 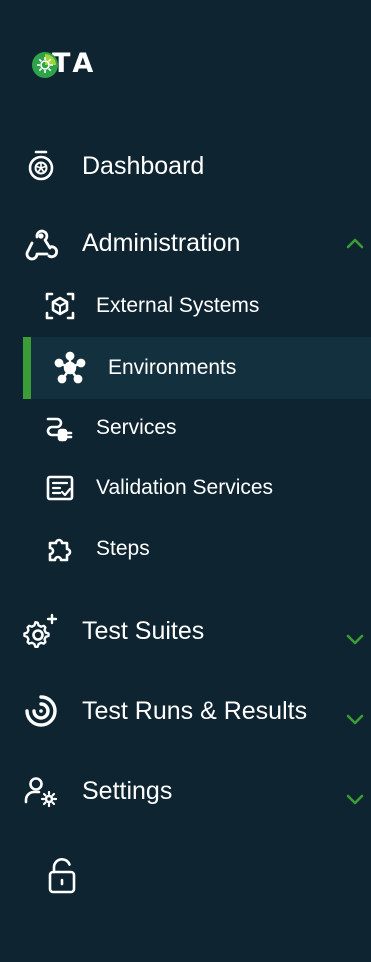 What do you see at coordinates (60, 488) in the screenshot?
I see `checklist-icon` at bounding box center [60, 488].